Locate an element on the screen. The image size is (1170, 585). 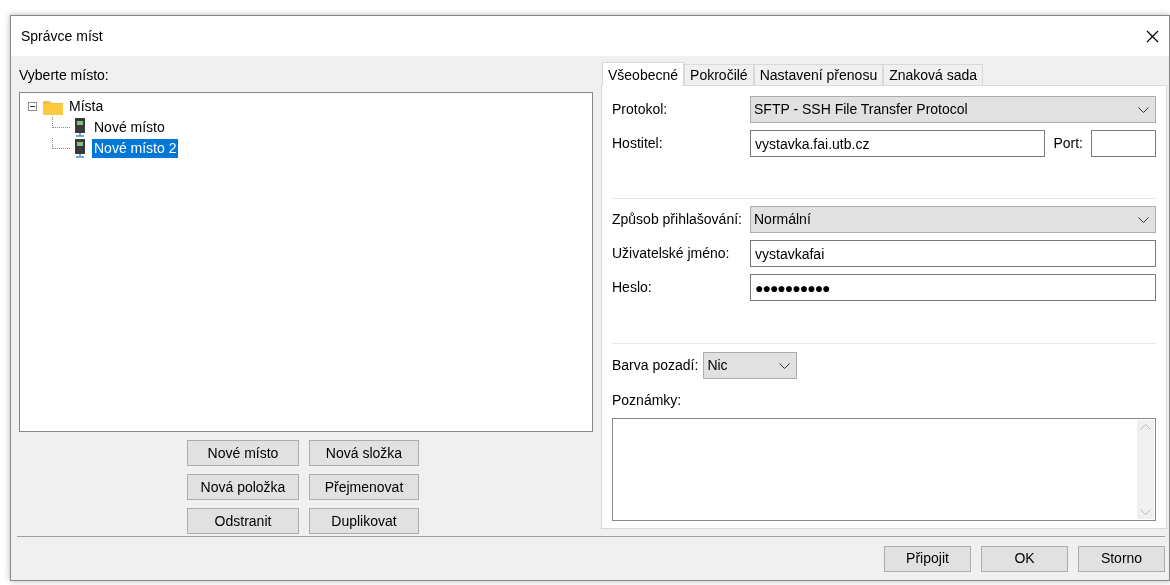
tree-label: Vyberte místo: is located at coordinates (64, 75).